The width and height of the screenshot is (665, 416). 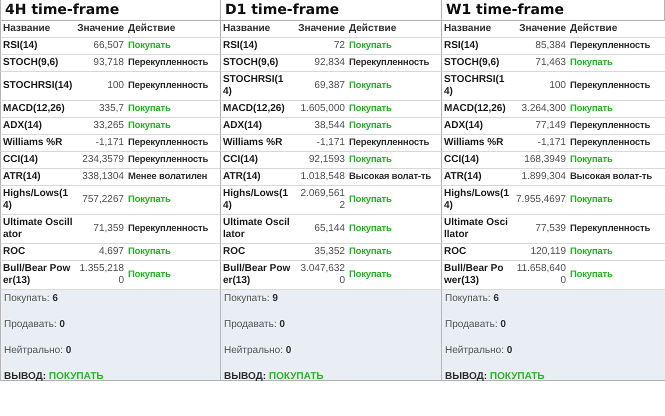 What do you see at coordinates (320, 160) in the screenshot?
I see `indicator-value: 92,1593` at bounding box center [320, 160].